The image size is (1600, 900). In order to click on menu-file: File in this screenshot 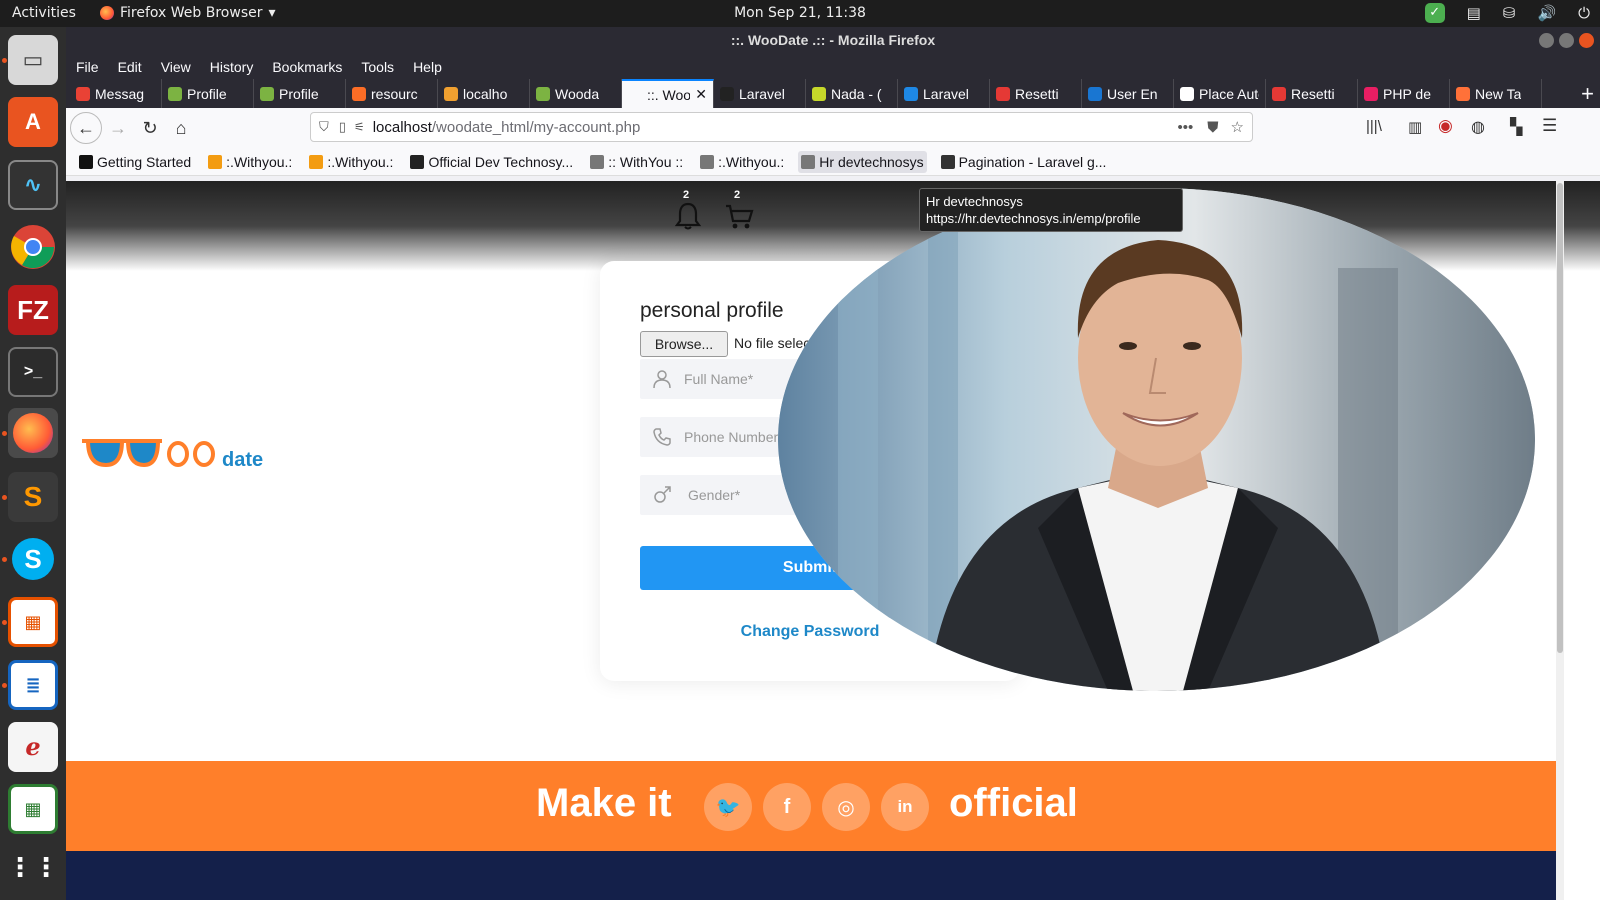, I will do `click(87, 67)`.